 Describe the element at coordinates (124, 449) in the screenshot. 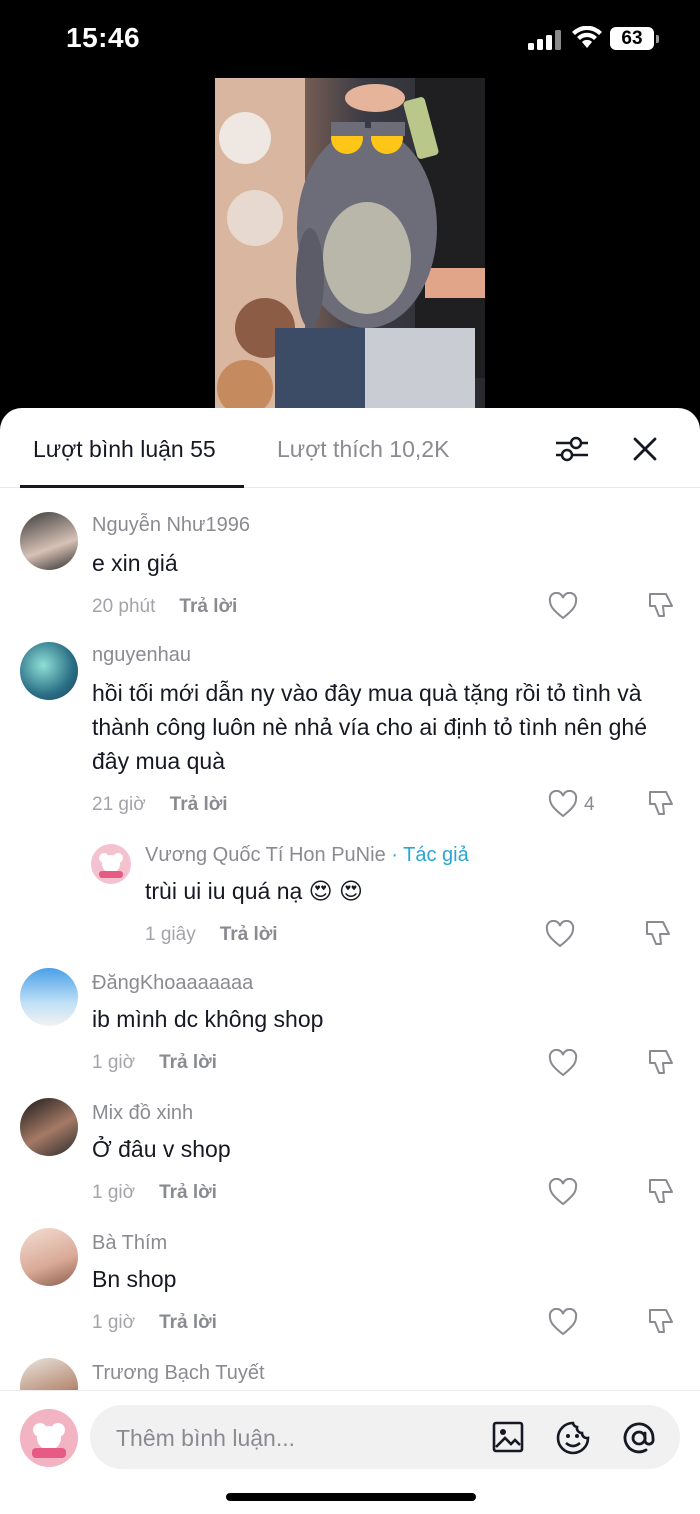

I see `tab-comments: Lượt bình luận 55` at that location.